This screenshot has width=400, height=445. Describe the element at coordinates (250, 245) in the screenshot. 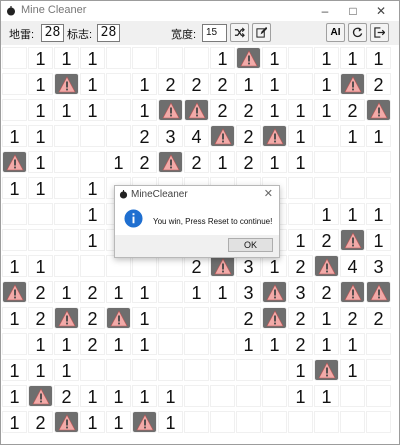

I see `ok-button: OK` at that location.